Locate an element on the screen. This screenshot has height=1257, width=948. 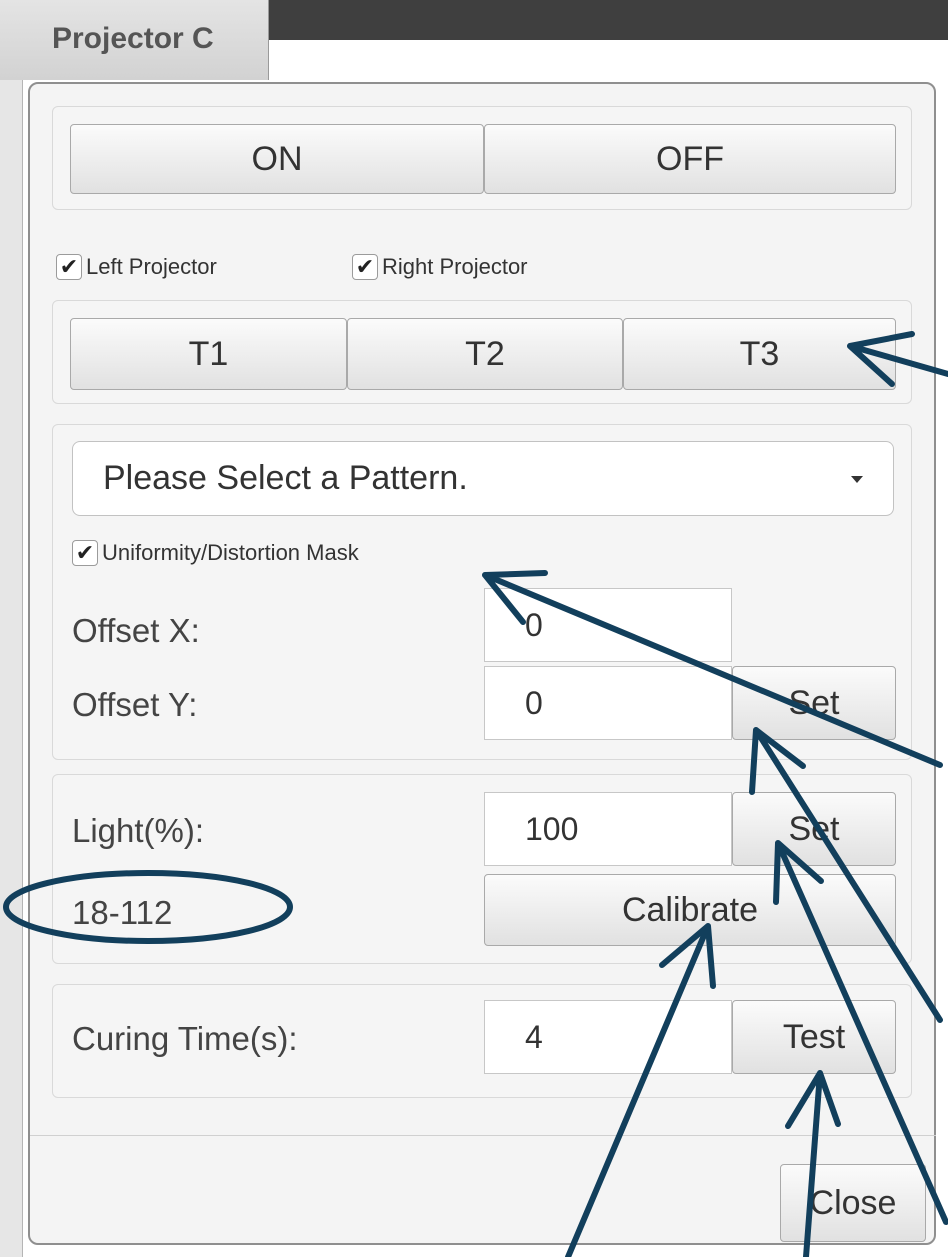
pattern-select: Please Select a Pattern. is located at coordinates (483, 478).